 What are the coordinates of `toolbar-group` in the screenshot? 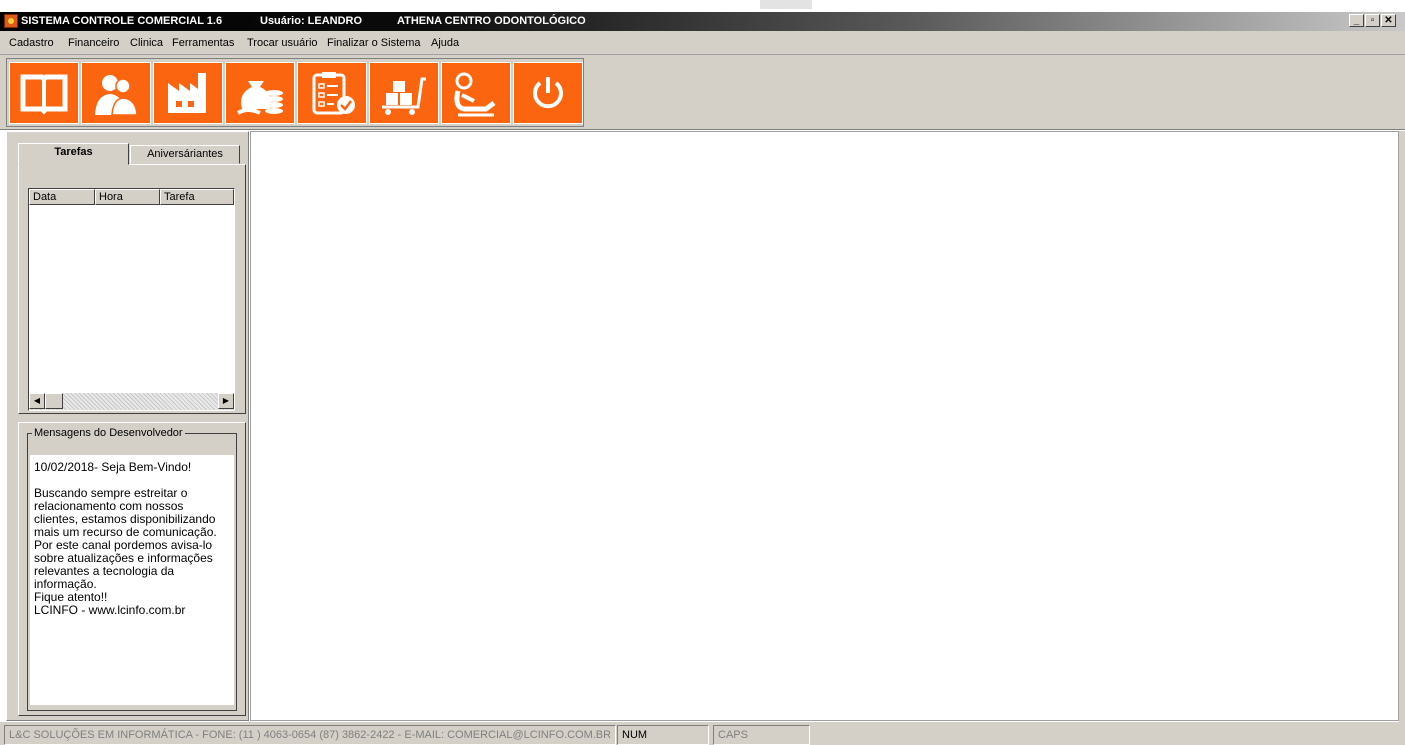 It's located at (295, 92).